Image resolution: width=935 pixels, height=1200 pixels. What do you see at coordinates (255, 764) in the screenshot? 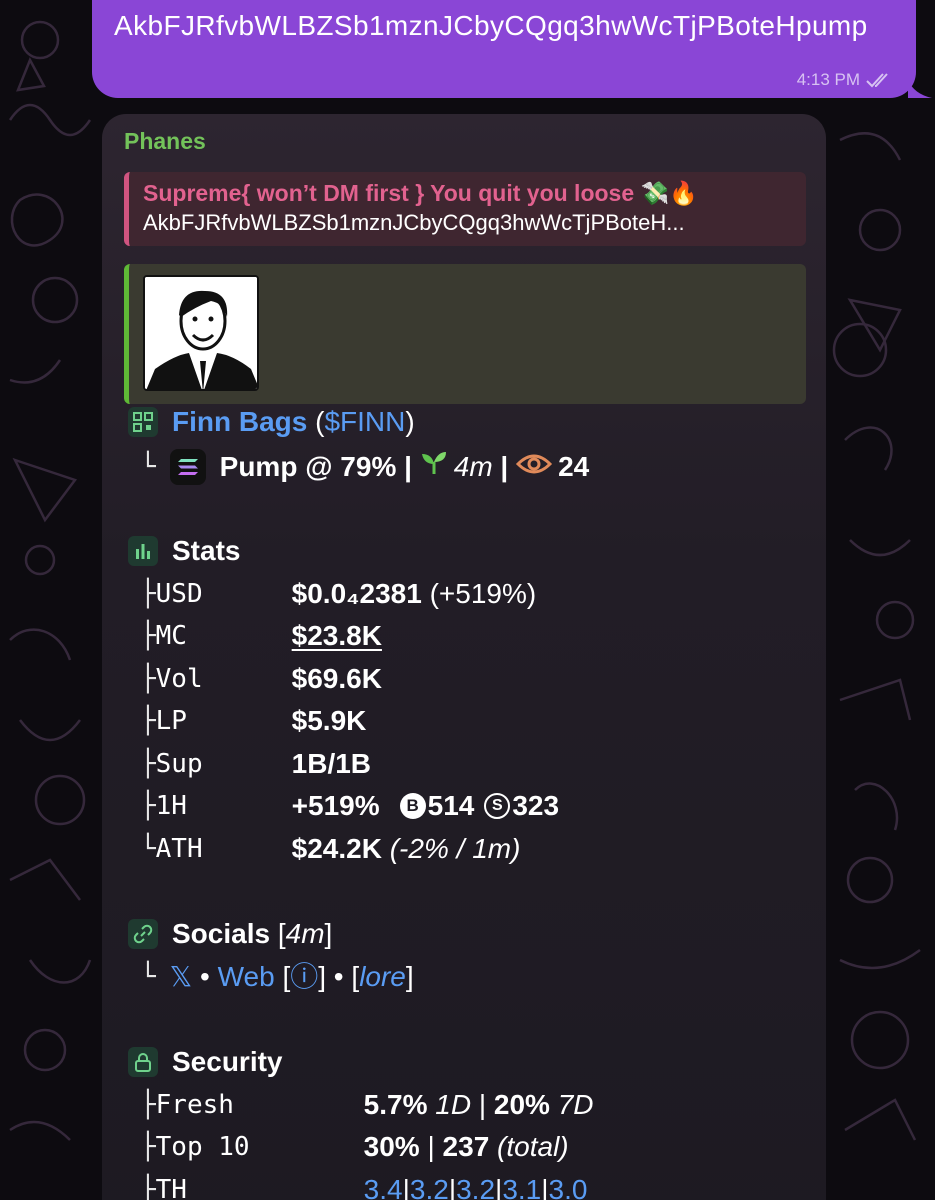
I see `stats-row-sup: ├ Sup 1B/1B` at bounding box center [255, 764].